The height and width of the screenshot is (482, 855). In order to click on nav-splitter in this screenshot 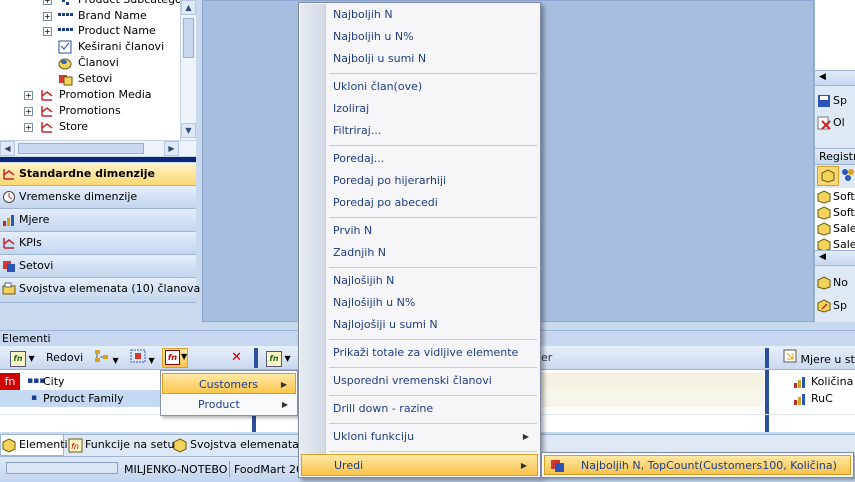, I will do `click(98, 159)`.